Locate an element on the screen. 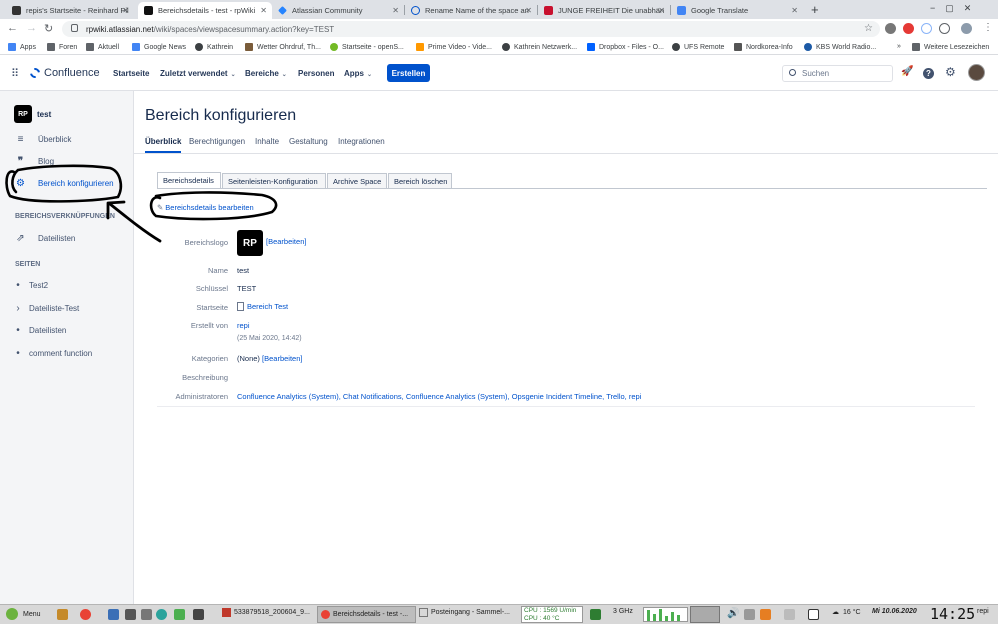 This screenshot has width=998, height=624. menu-icon is located at coordinates (12, 614).